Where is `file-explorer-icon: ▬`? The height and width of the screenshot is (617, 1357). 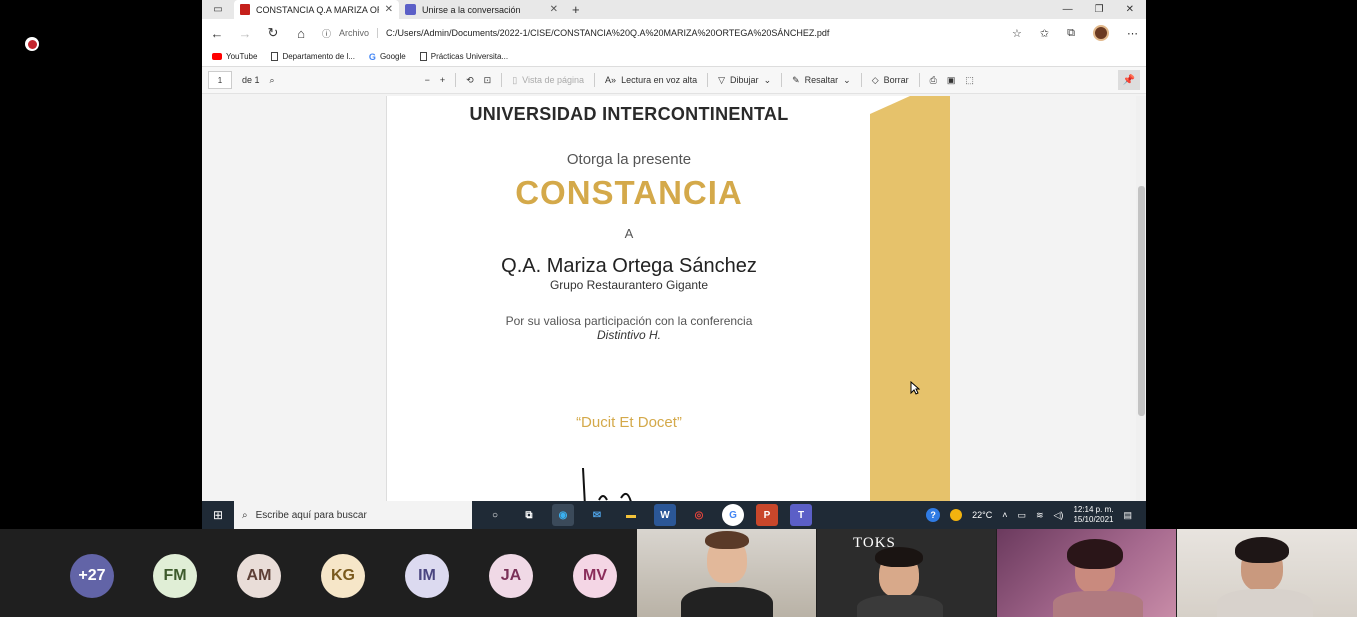 file-explorer-icon: ▬ is located at coordinates (631, 515).